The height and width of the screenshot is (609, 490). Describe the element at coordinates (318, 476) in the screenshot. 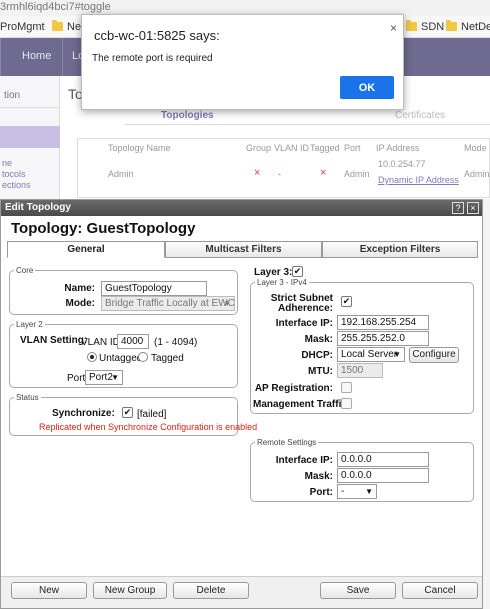

I see `remote-mask-label: Mask:` at that location.